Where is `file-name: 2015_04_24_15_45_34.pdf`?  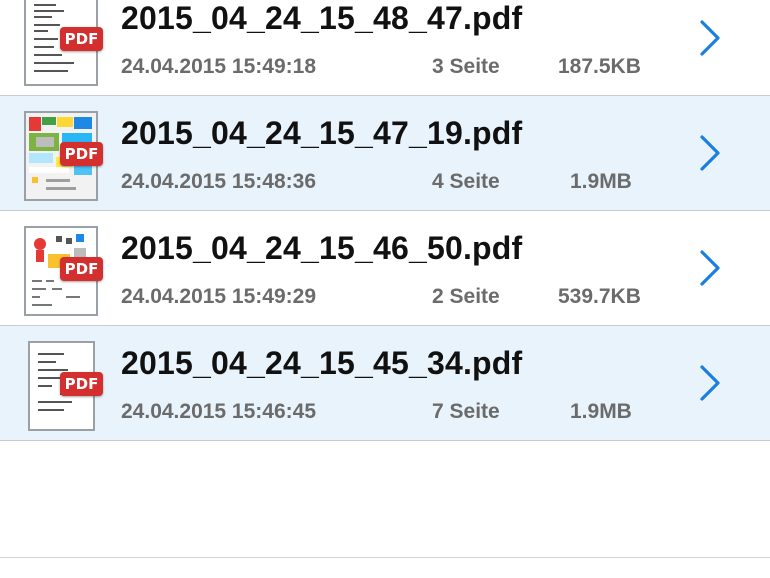 file-name: 2015_04_24_15_45_34.pdf is located at coordinates (322, 363).